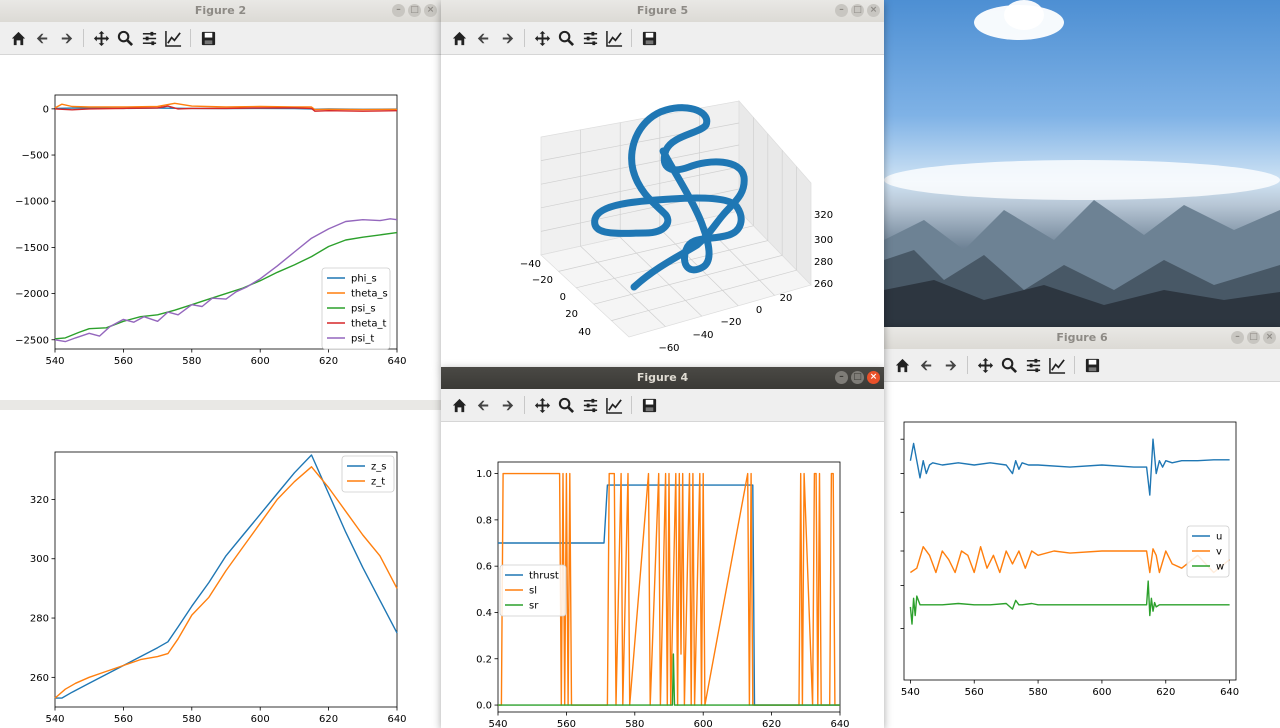  I want to click on pan-icon, so click(985, 365).